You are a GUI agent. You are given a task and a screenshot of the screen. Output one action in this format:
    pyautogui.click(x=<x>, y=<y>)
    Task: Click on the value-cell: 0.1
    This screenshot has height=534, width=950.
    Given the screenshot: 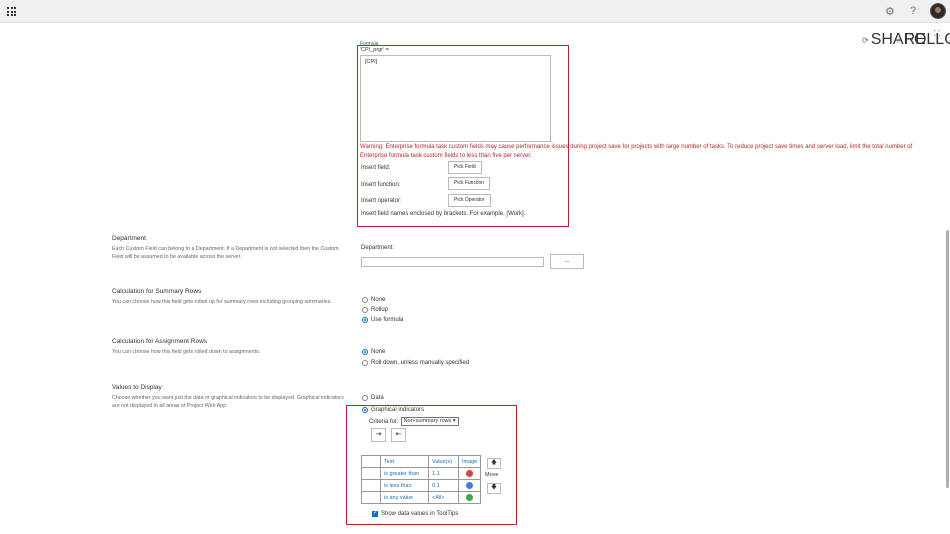 What is the action you would take?
    pyautogui.click(x=443, y=485)
    